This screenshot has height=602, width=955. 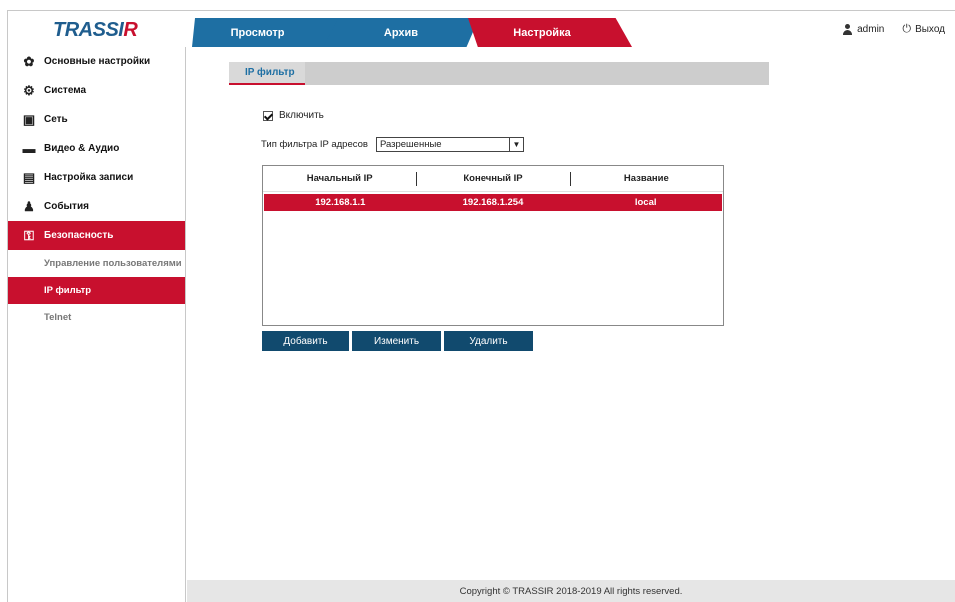 I want to click on tab-archive-label: Архив, so click(x=401, y=32).